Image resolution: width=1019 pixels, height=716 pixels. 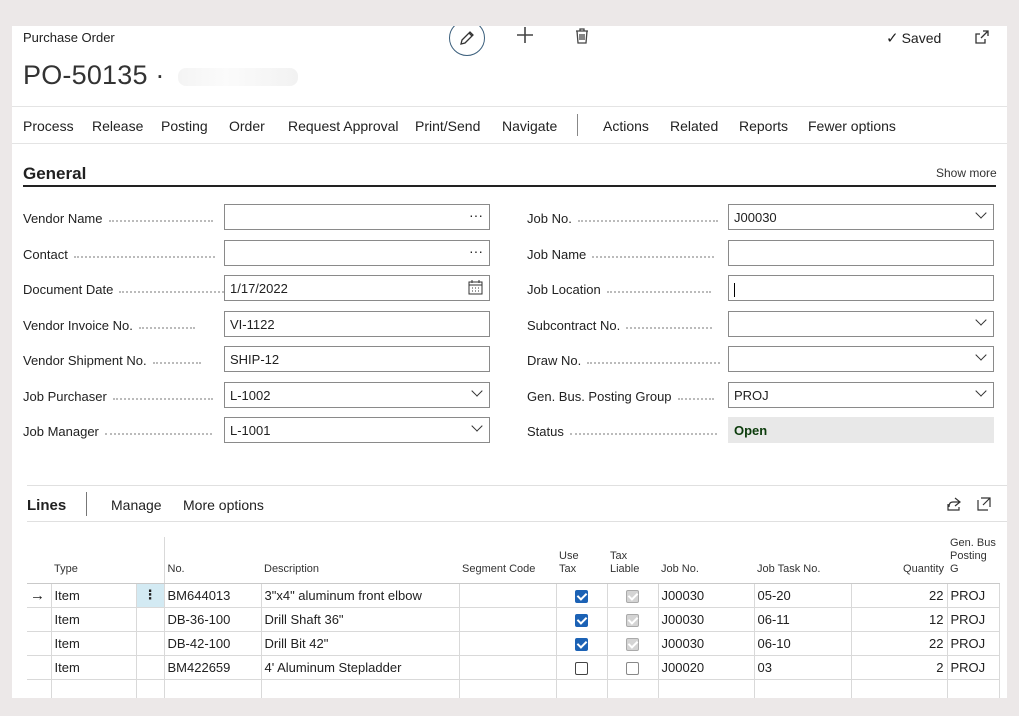 I want to click on menu-print-send: Print/Send, so click(x=447, y=126).